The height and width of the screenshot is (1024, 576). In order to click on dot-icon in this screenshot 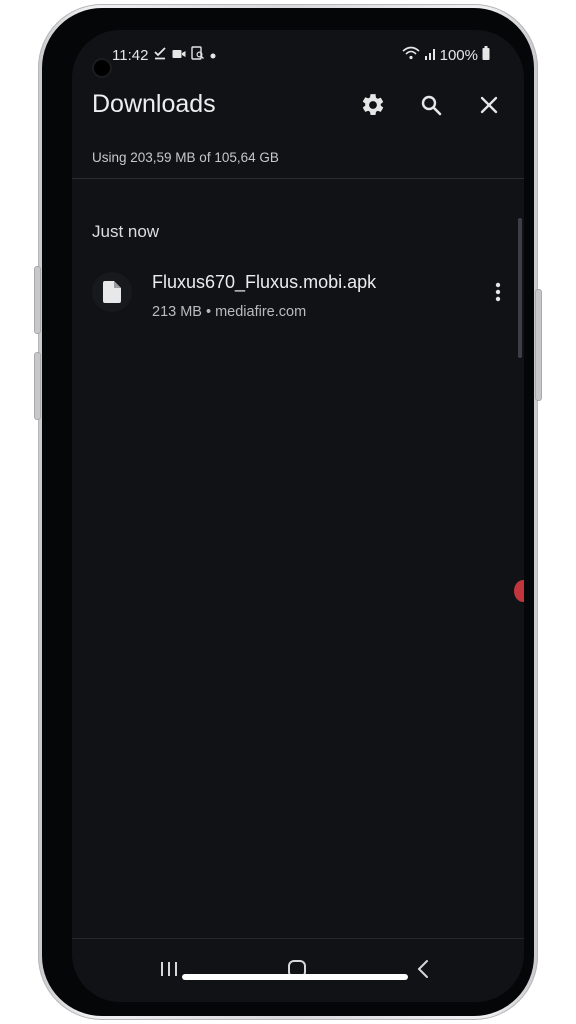, I will do `click(213, 55)`.